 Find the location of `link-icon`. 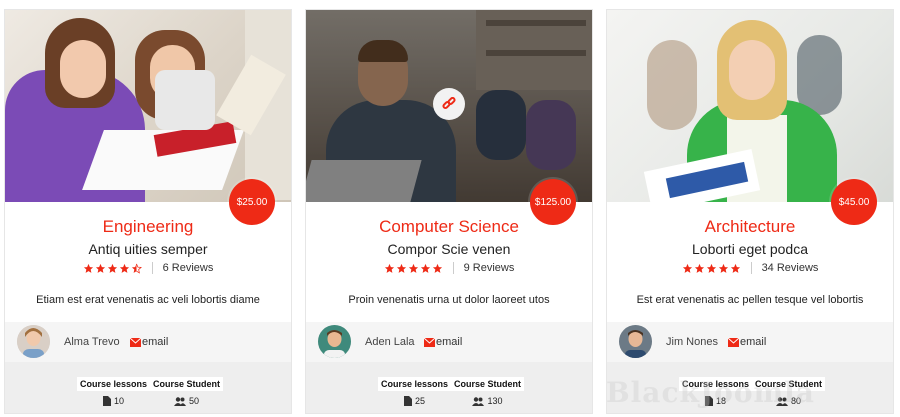

link-icon is located at coordinates (449, 103).